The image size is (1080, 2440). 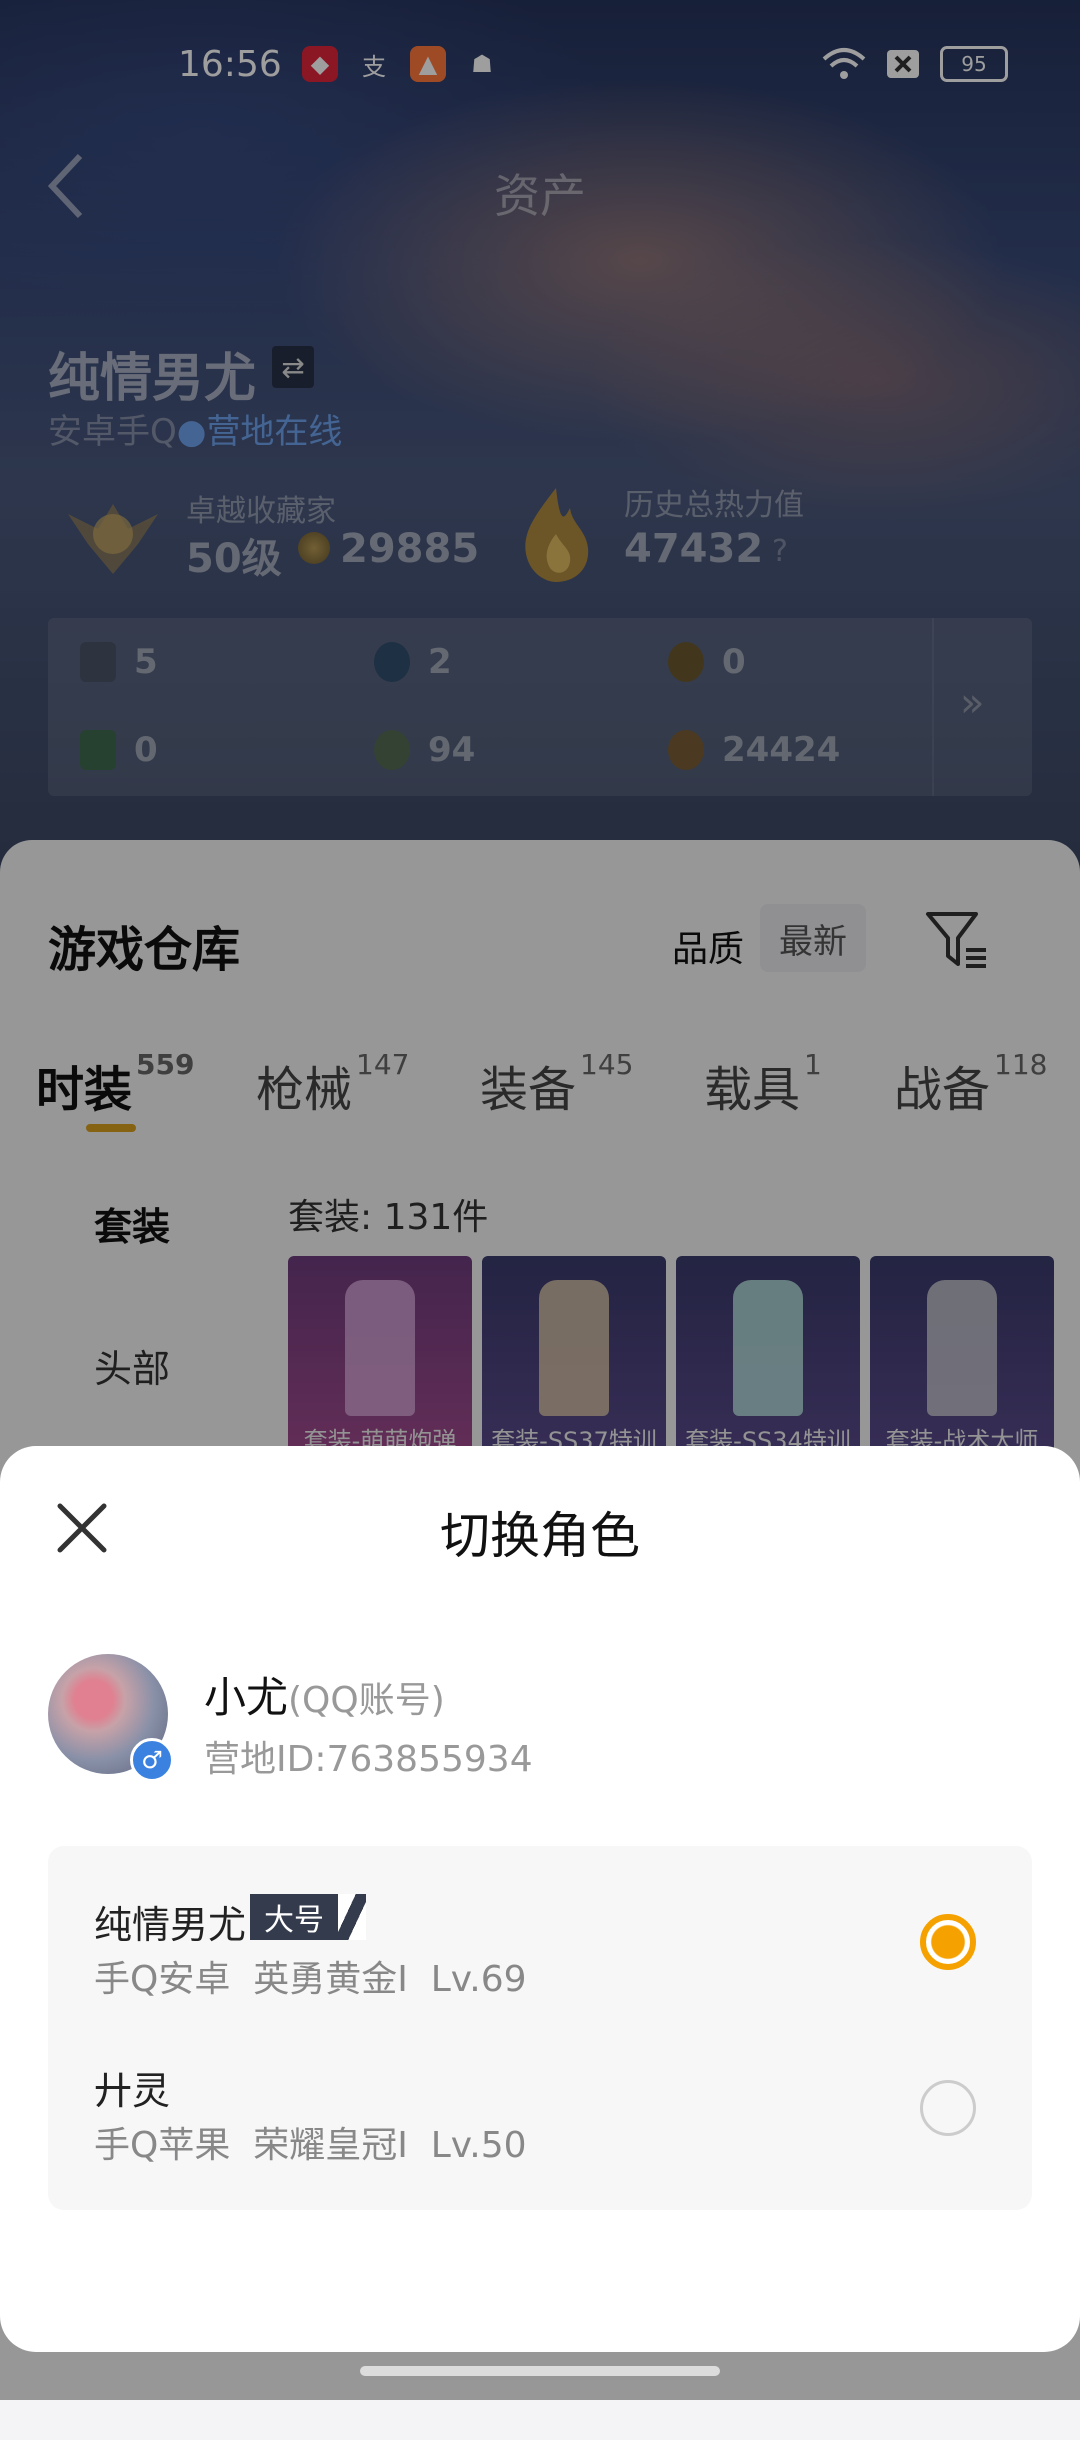 What do you see at coordinates (540, 2371) in the screenshot?
I see `home-indicator` at bounding box center [540, 2371].